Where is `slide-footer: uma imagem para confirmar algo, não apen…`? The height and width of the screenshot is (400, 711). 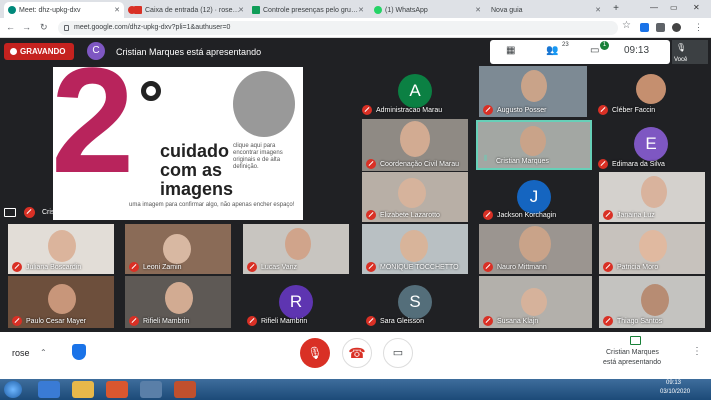
slide-footer: uma imagem para confirmar algo, não apen… is located at coordinates (212, 205).